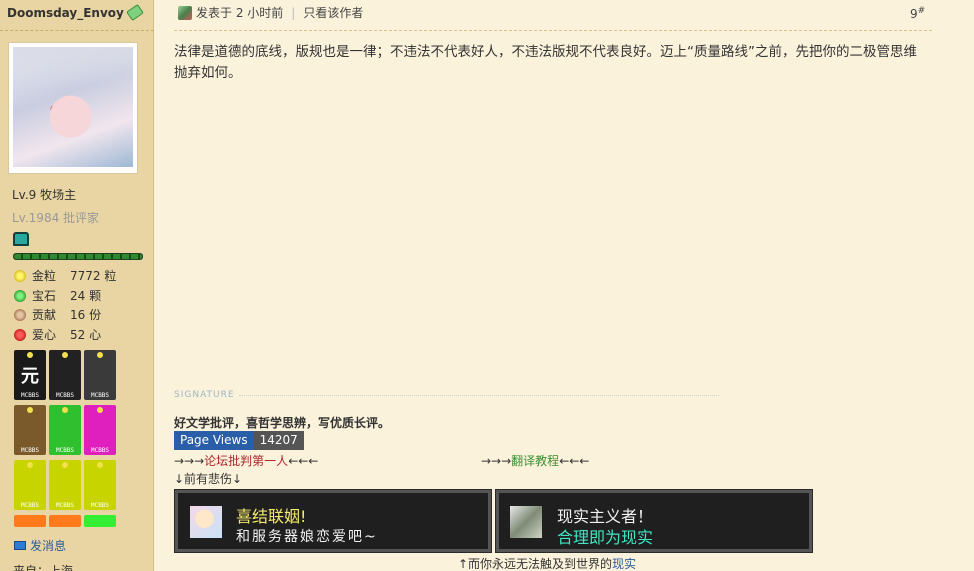 This screenshot has width=974, height=571. I want to click on minecart-icon, so click(21, 239).